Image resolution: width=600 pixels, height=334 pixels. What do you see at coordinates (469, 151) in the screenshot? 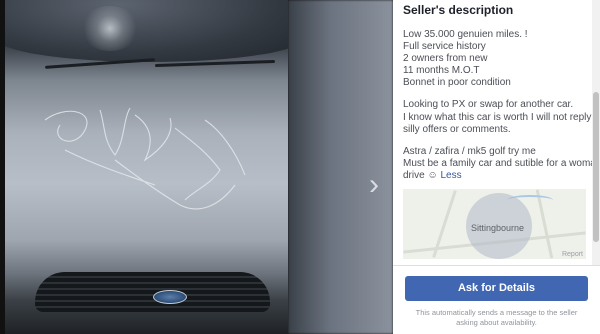
I see `description-line: Astra / zafira / mk5 golf try me` at bounding box center [469, 151].